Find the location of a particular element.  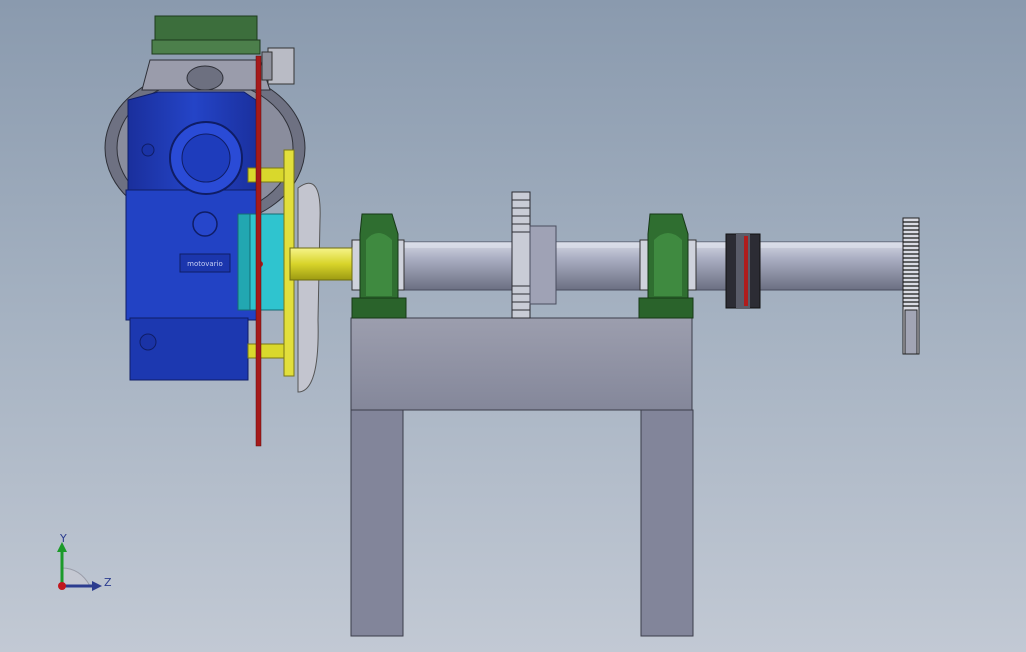

z-axis-label: Z is located at coordinates (108, 582).